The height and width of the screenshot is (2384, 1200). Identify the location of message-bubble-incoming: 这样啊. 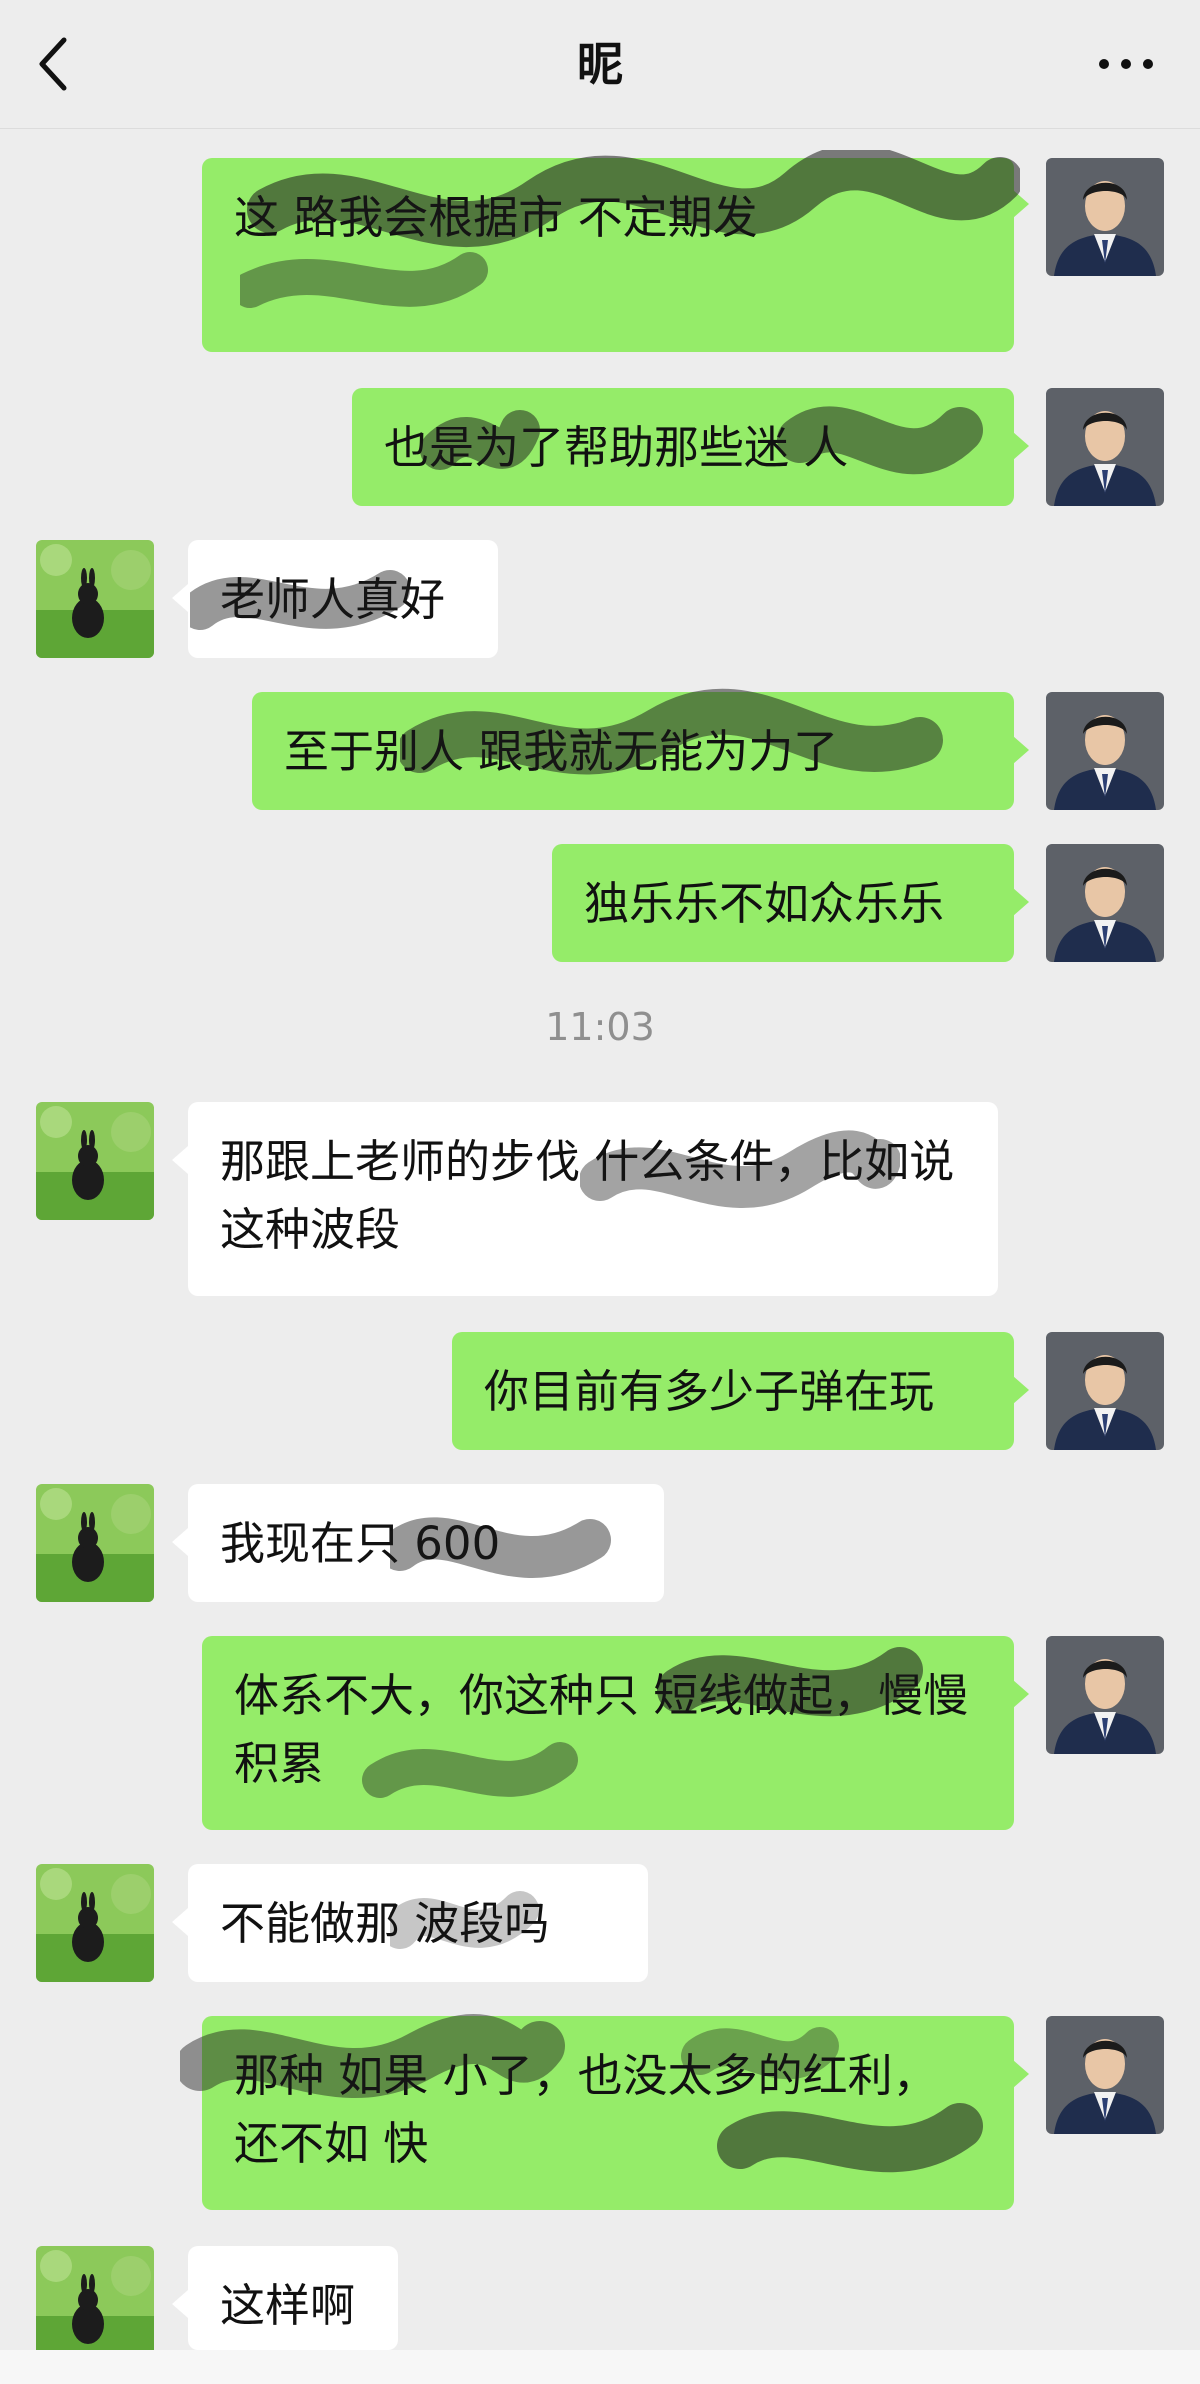
(293, 2298).